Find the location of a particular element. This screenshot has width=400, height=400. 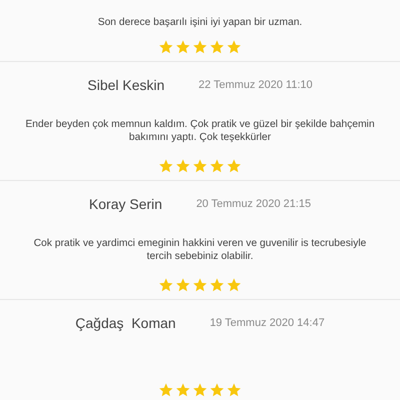

reviewer-name: Sibel Keskin is located at coordinates (126, 85).